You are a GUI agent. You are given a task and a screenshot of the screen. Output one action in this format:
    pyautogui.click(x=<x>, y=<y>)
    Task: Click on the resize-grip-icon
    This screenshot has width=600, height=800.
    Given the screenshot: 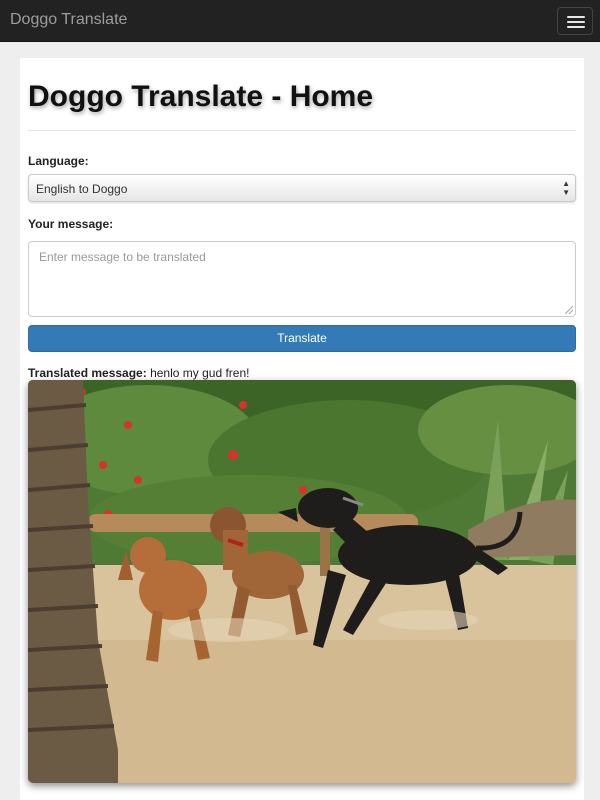 What is the action you would take?
    pyautogui.click(x=569, y=310)
    